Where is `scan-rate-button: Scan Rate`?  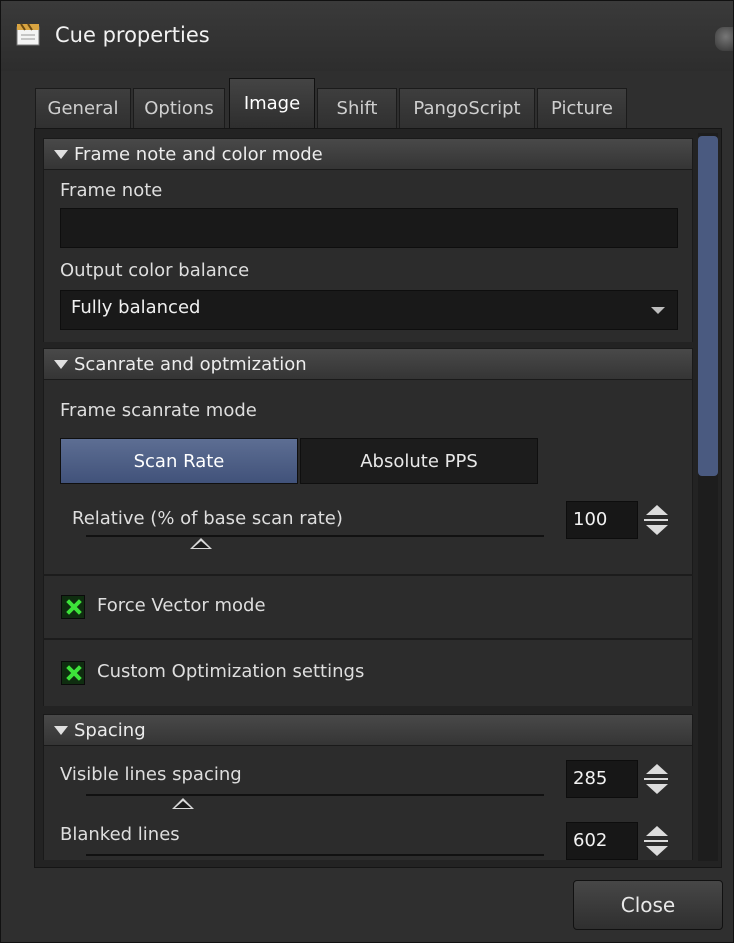
scan-rate-button: Scan Rate is located at coordinates (179, 461).